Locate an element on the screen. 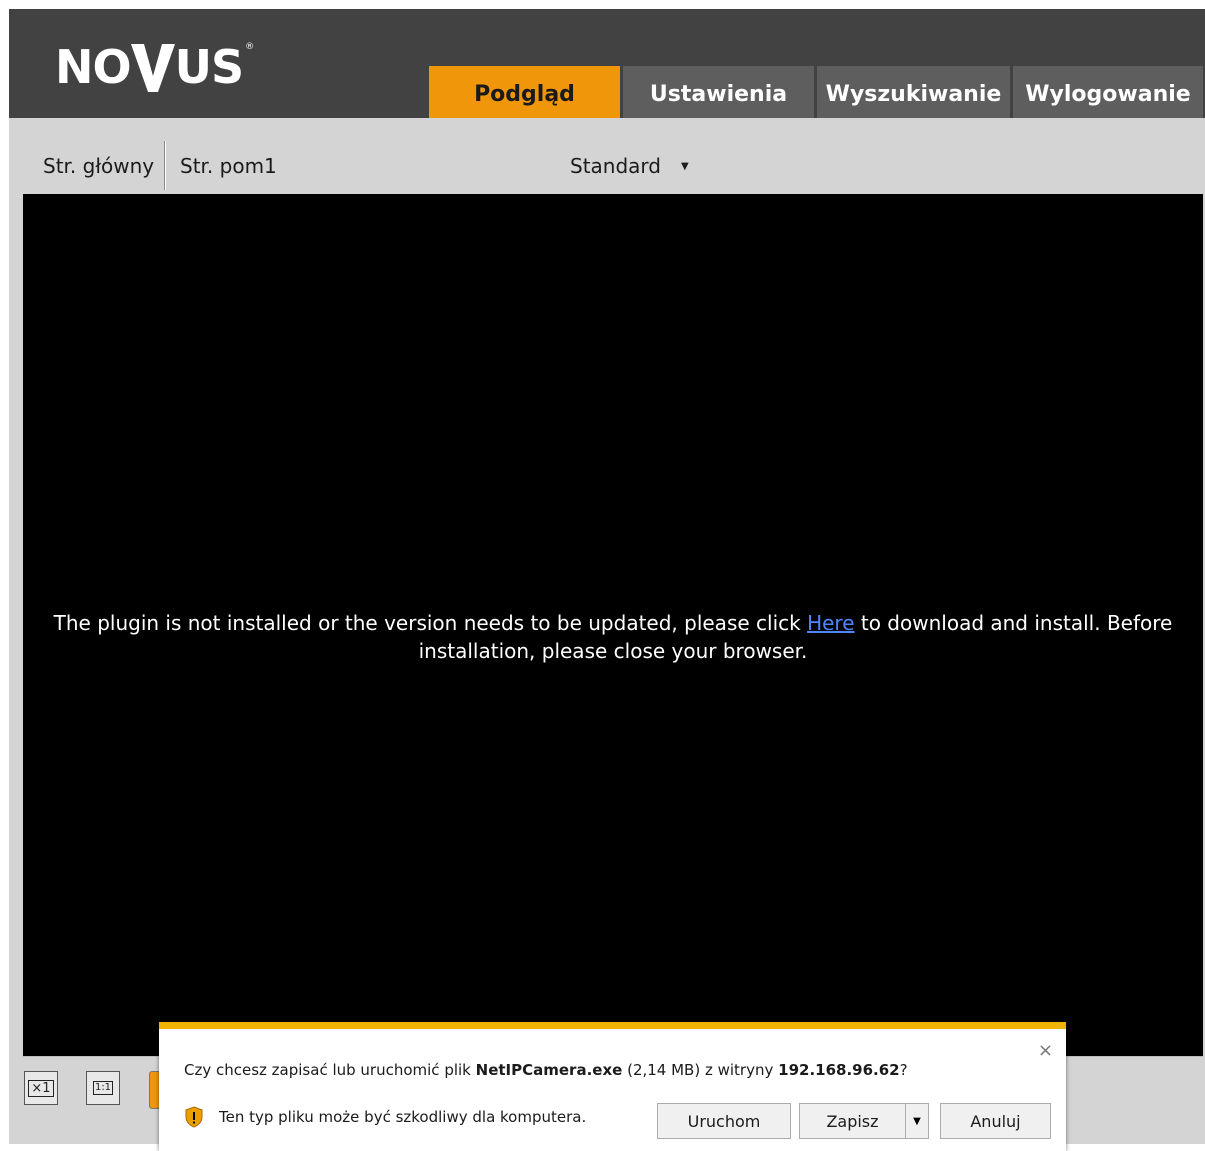  x1-label: ×1 is located at coordinates (41, 1088).